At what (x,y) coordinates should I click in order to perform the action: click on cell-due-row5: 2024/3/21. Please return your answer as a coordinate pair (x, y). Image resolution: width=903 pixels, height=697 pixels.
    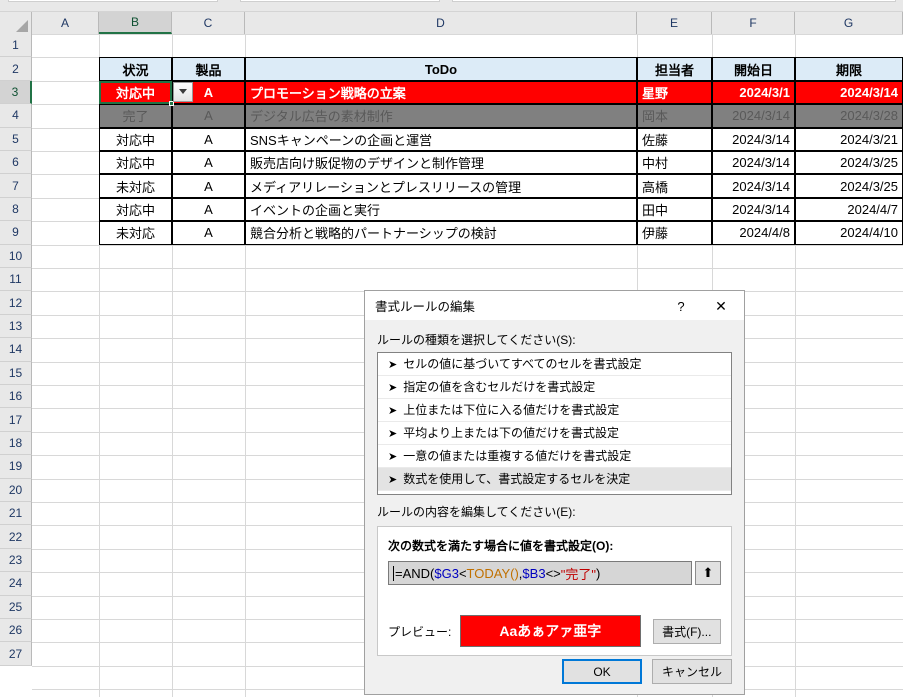
    Looking at the image, I should click on (849, 139).